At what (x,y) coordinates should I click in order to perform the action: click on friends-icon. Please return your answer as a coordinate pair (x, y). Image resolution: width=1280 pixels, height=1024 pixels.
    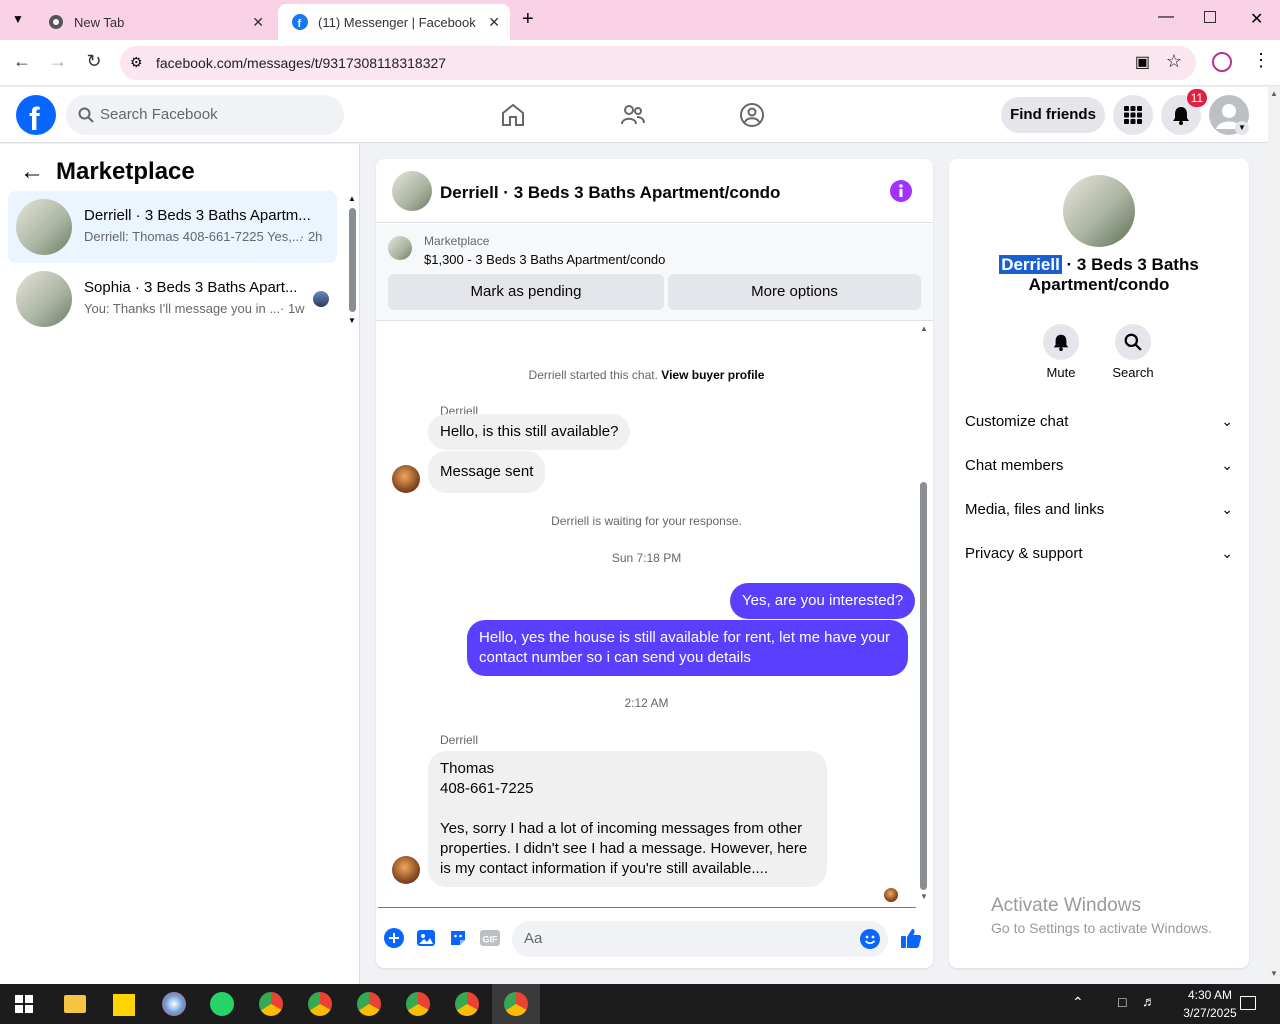
    Looking at the image, I should click on (633, 115).